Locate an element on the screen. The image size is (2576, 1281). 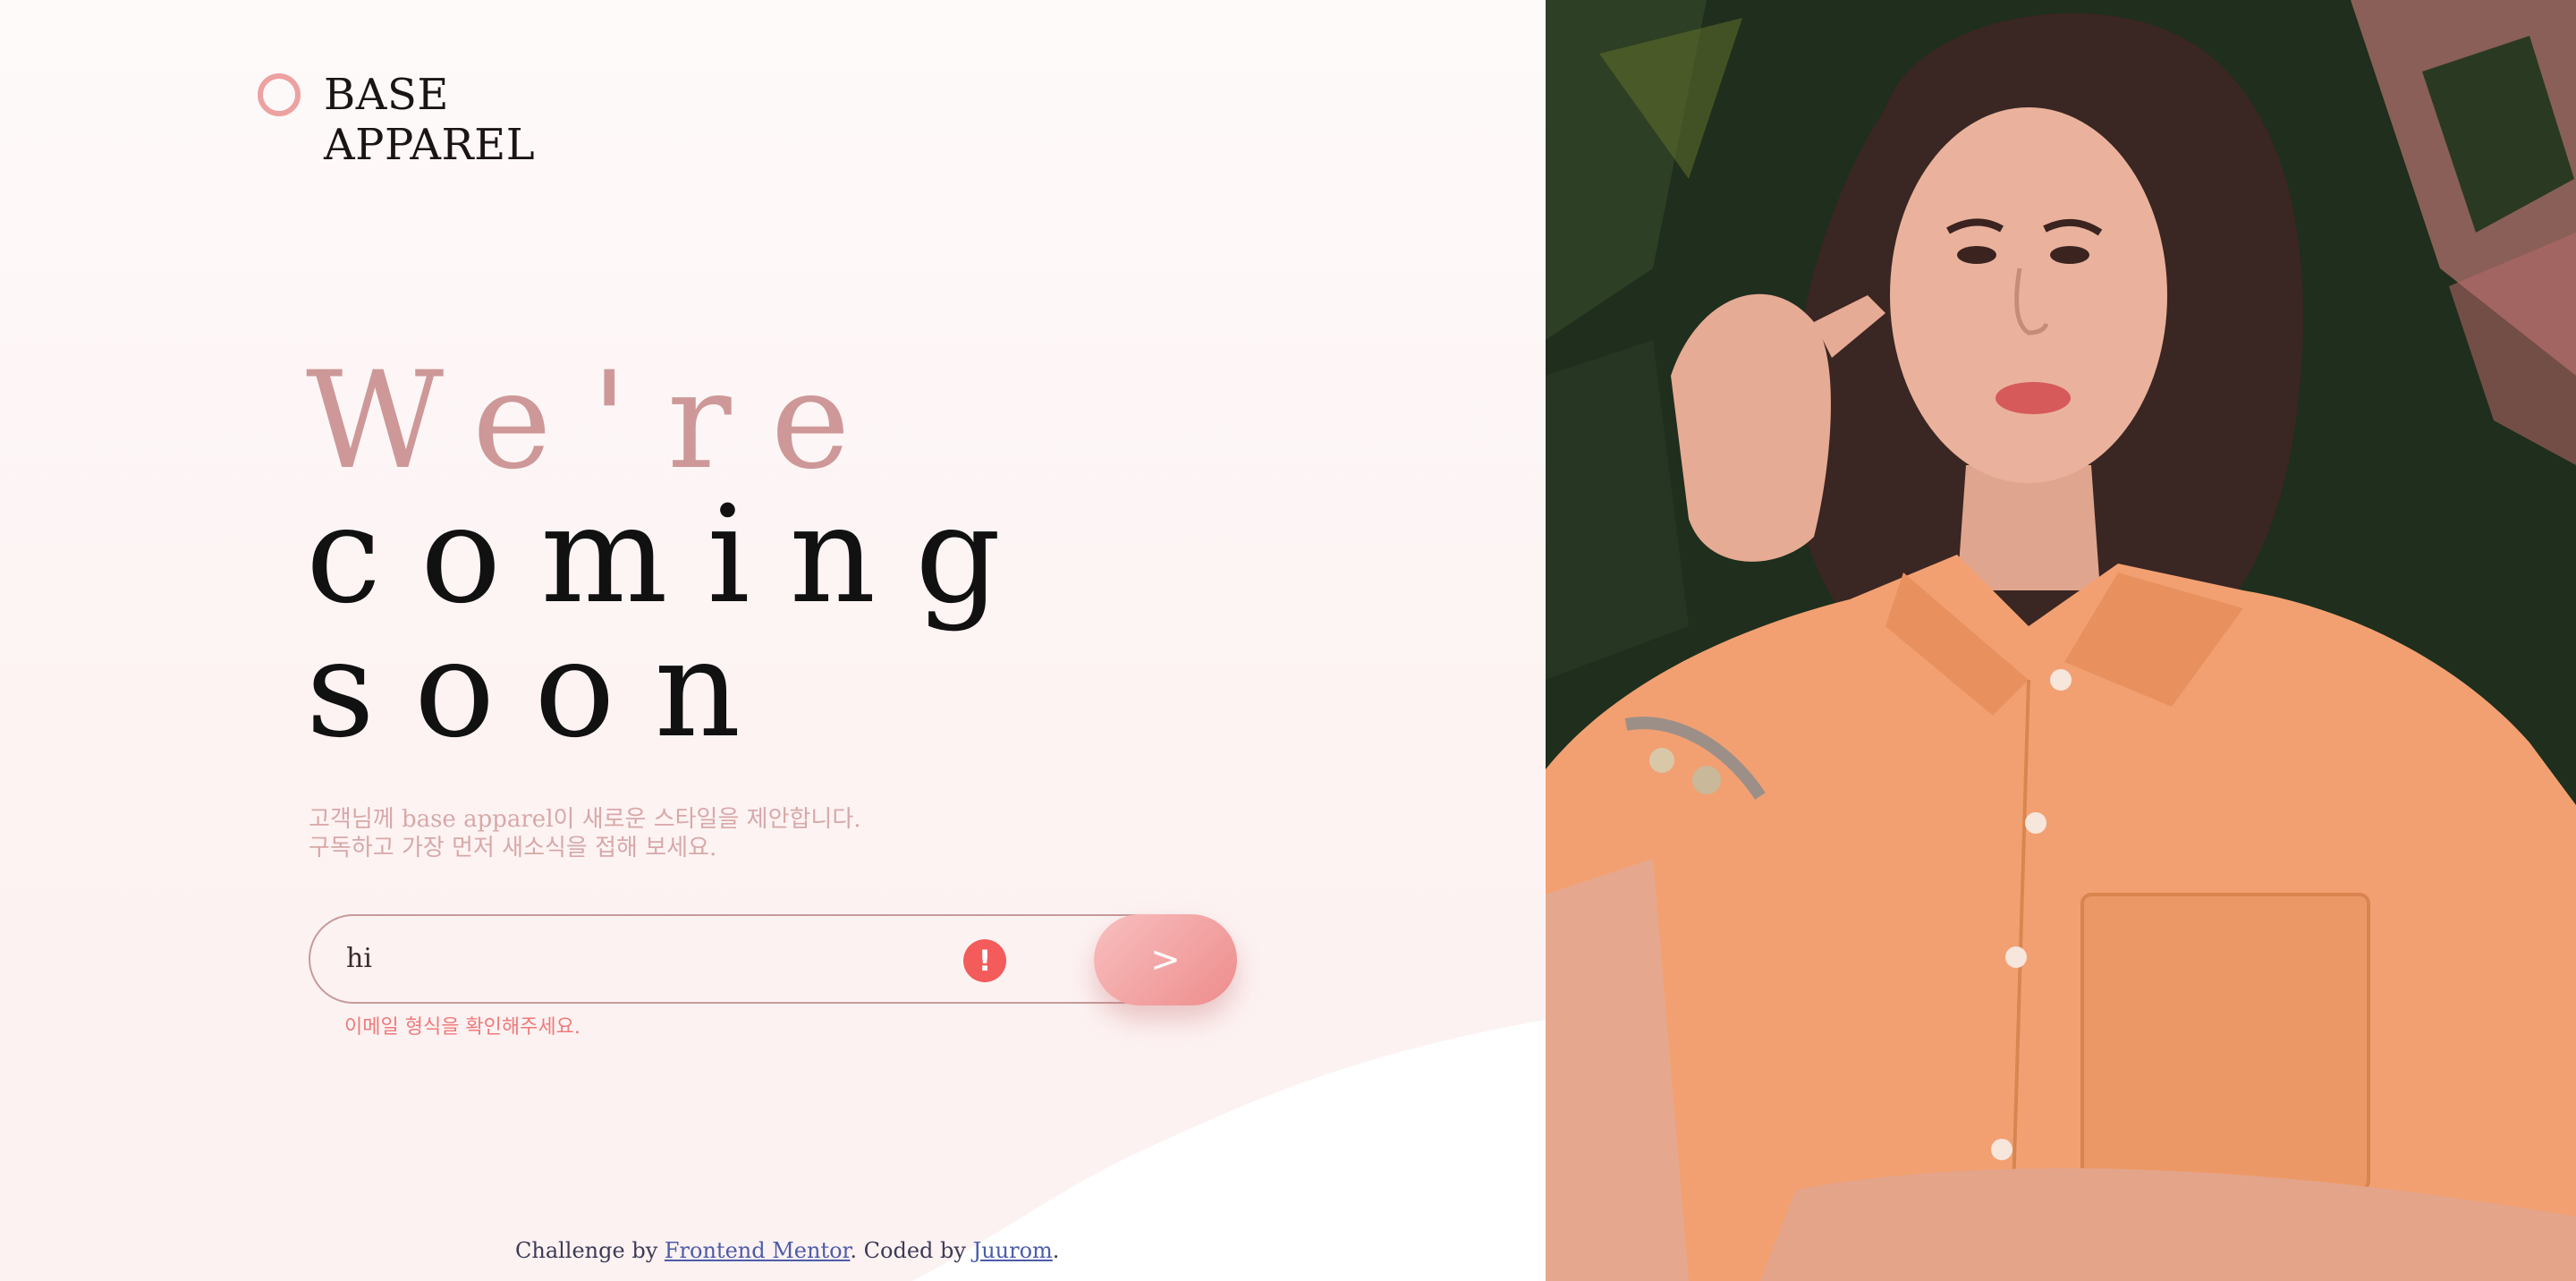
submit-button: > is located at coordinates (1165, 959).